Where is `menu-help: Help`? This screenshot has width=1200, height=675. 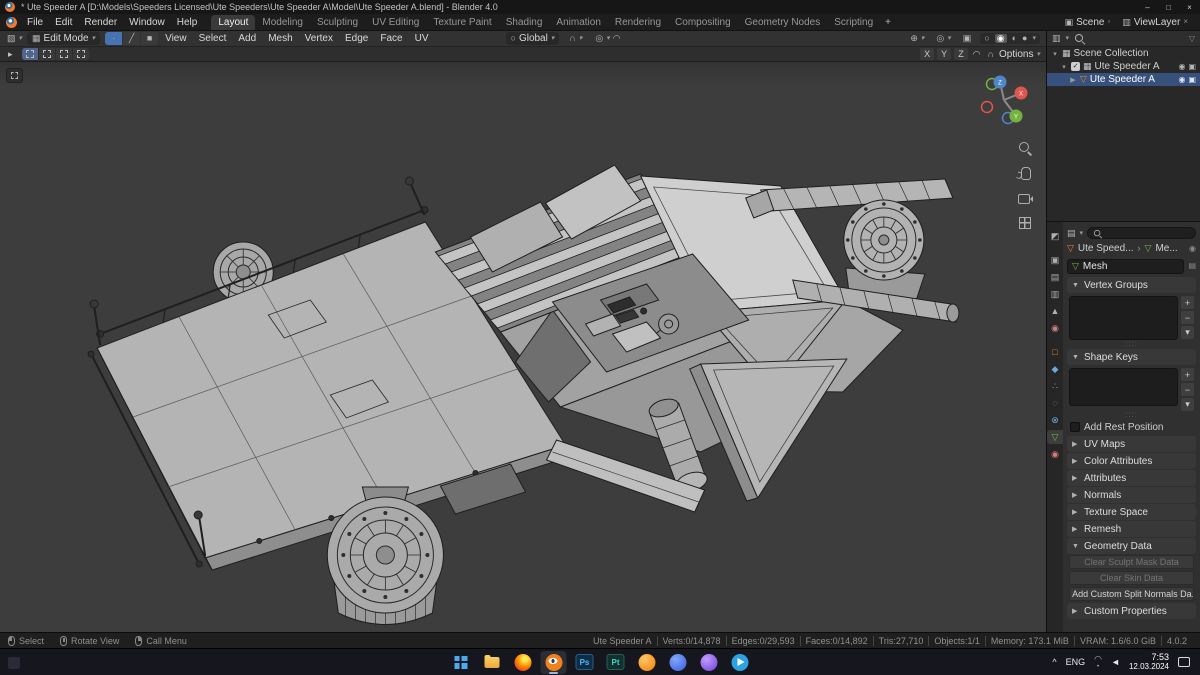
menu-help: Help is located at coordinates (187, 22).